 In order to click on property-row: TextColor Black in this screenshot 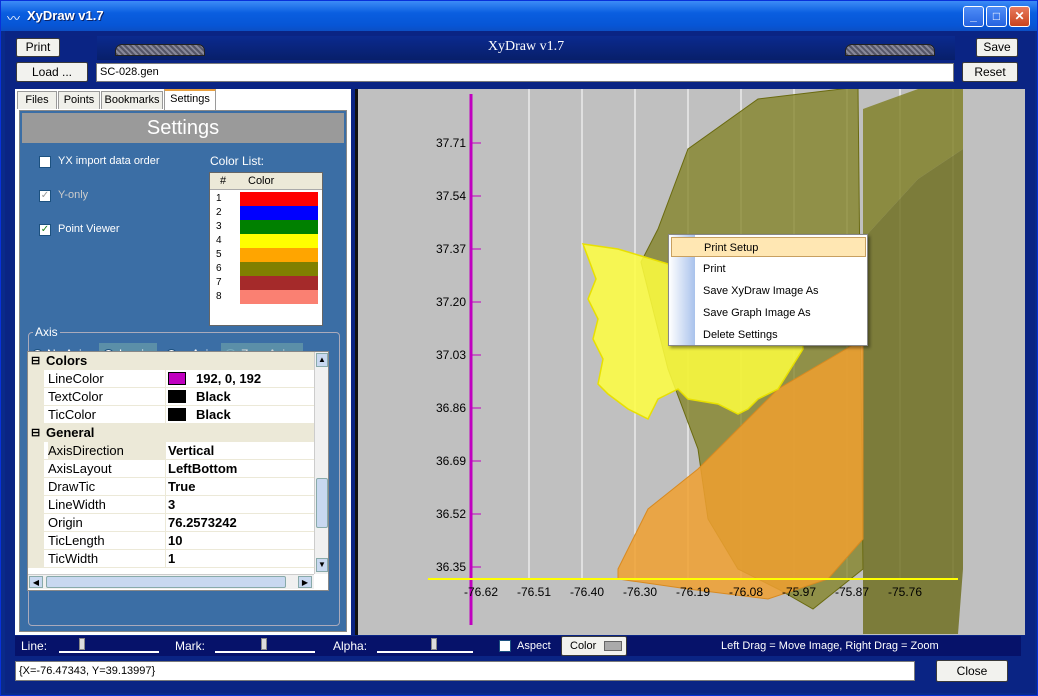, I will do `click(171, 397)`.